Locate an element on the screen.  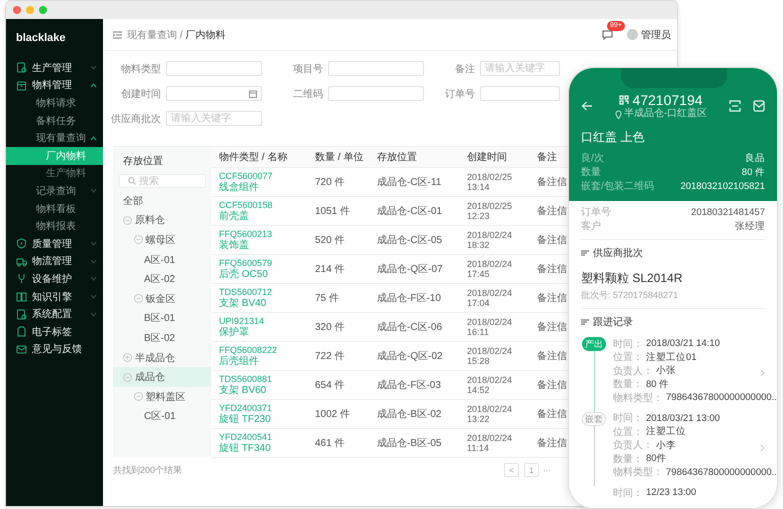
tree-node: 钣金区 is located at coordinates (162, 298).